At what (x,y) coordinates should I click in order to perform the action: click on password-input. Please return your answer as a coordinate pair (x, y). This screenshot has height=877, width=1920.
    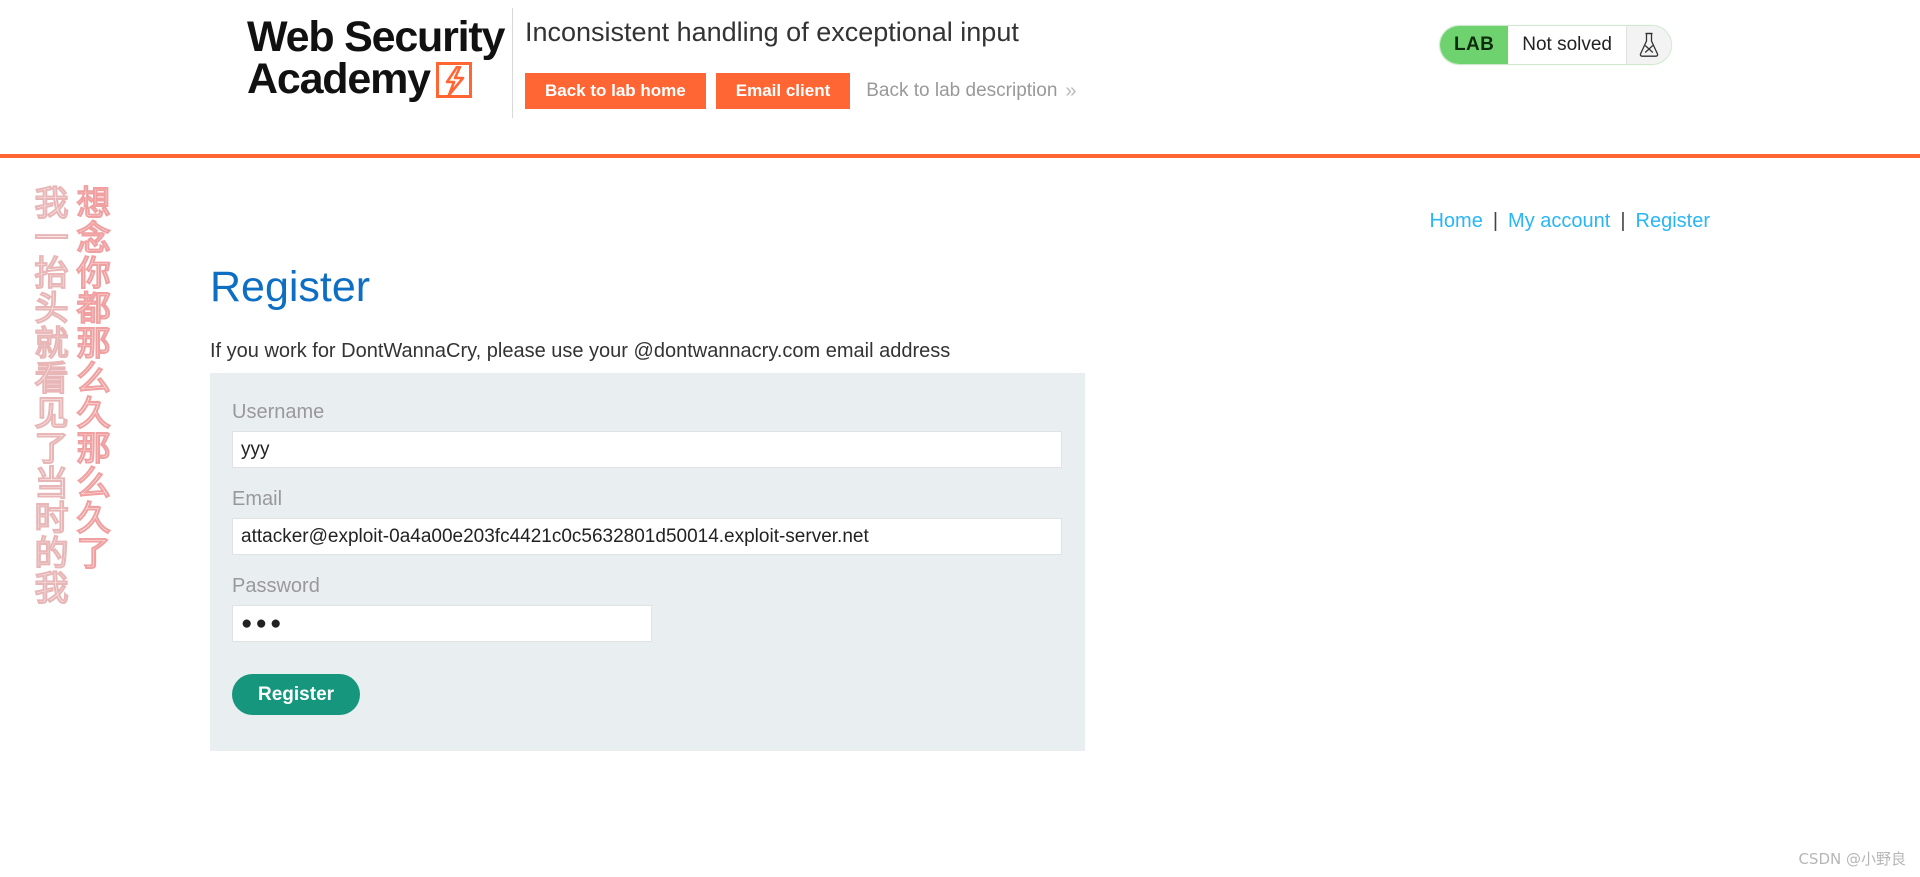
    Looking at the image, I should click on (442, 623).